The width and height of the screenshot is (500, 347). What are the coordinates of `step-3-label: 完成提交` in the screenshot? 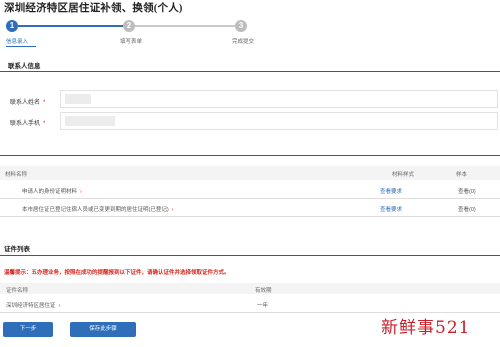 It's located at (243, 42).